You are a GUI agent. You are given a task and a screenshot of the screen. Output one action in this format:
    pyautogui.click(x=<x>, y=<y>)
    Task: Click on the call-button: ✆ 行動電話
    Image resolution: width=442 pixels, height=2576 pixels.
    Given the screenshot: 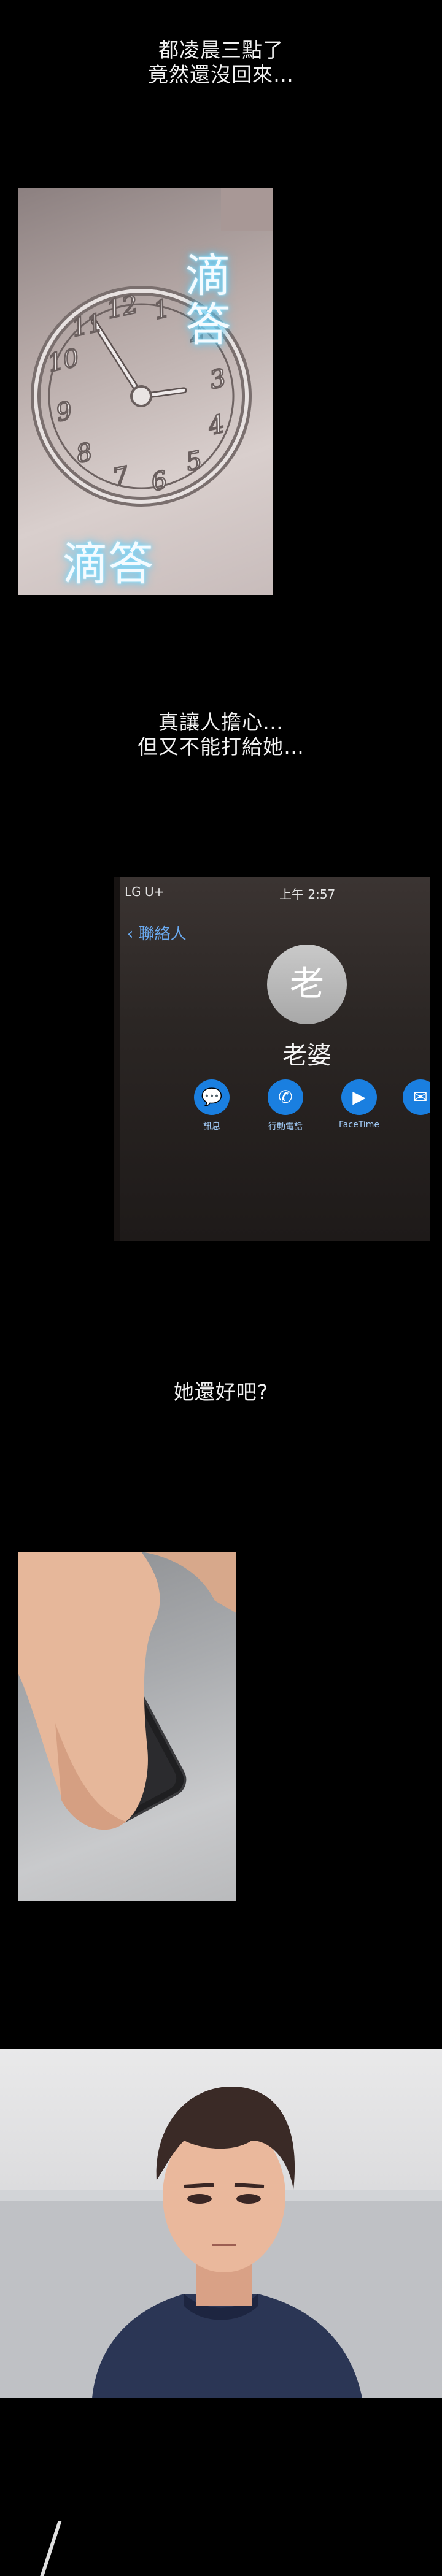 What is the action you would take?
    pyautogui.click(x=285, y=1105)
    